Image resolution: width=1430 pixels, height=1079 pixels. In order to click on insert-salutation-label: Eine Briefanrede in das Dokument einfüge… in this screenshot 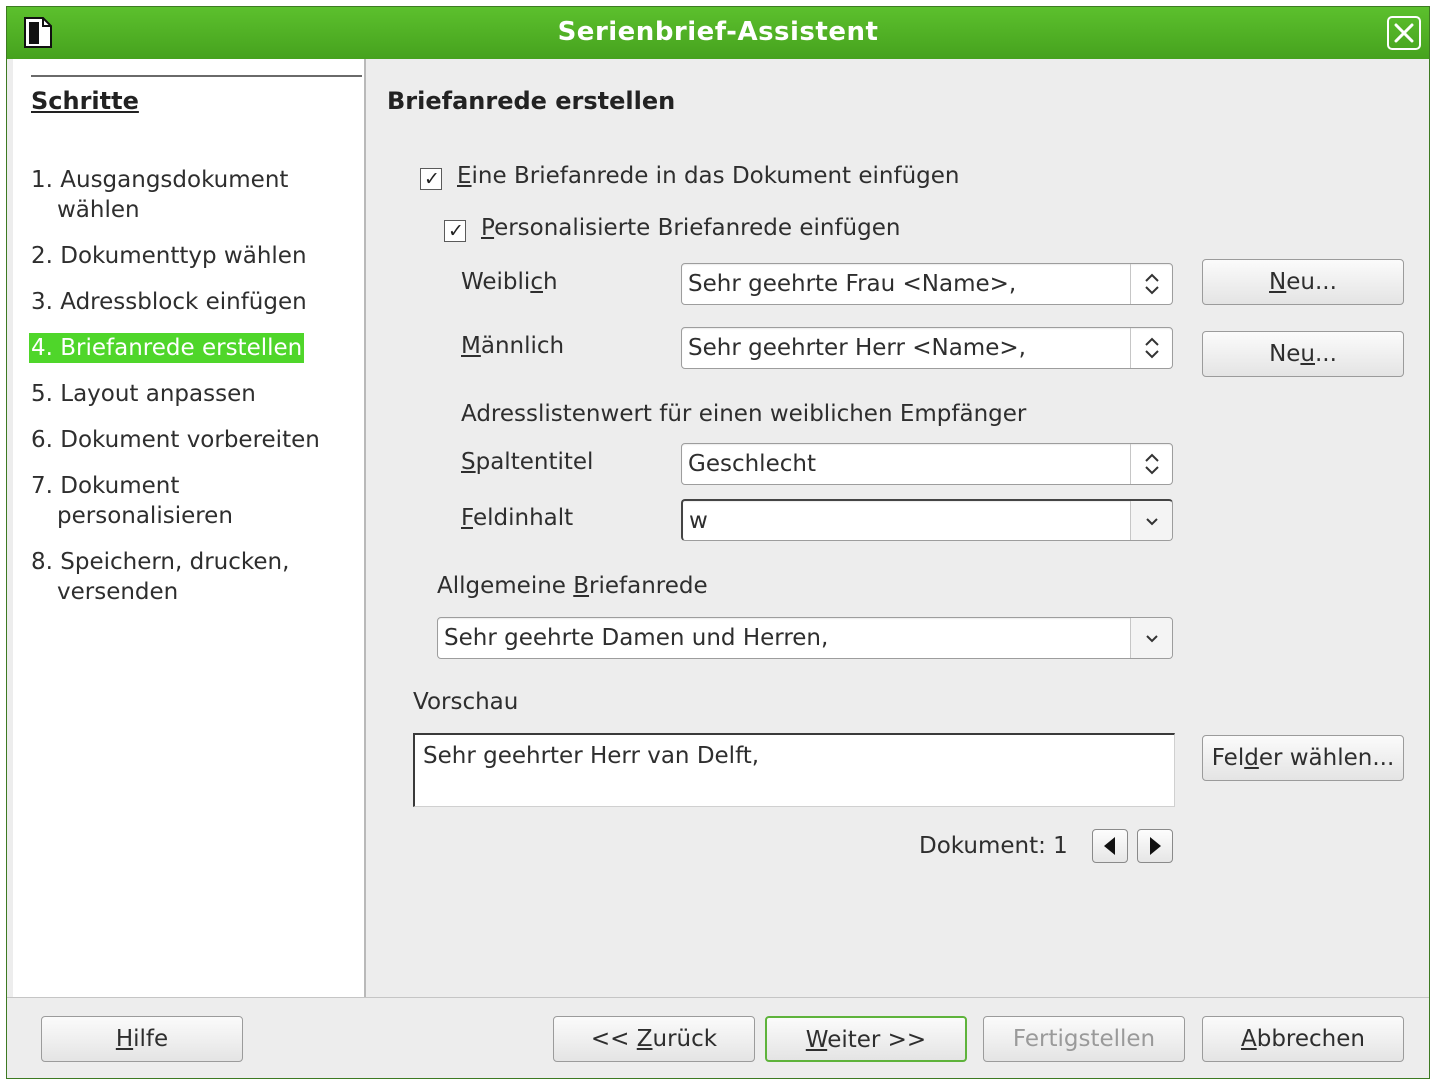, I will do `click(708, 176)`.